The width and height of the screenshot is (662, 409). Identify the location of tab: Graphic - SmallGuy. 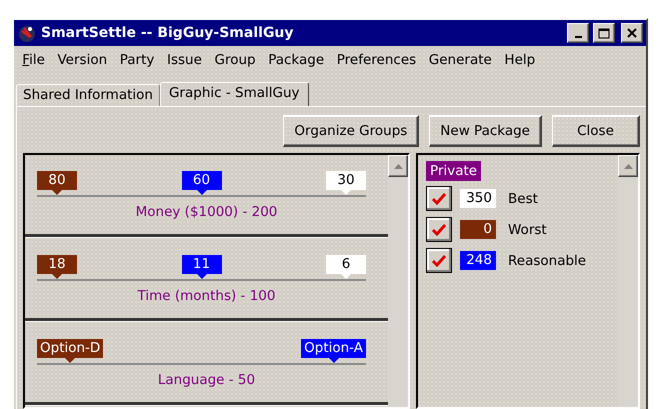
(234, 94).